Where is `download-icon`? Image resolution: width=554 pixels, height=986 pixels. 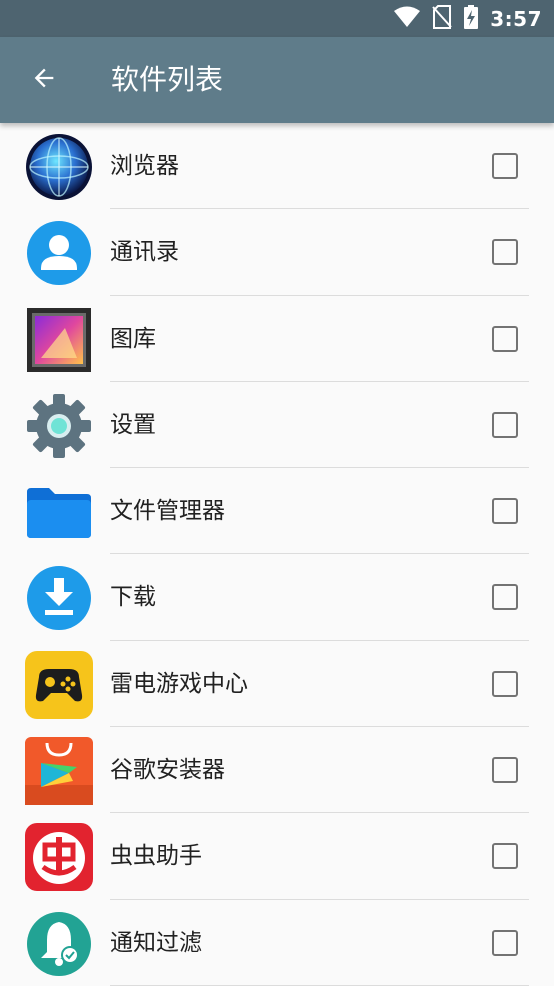 download-icon is located at coordinates (59, 598).